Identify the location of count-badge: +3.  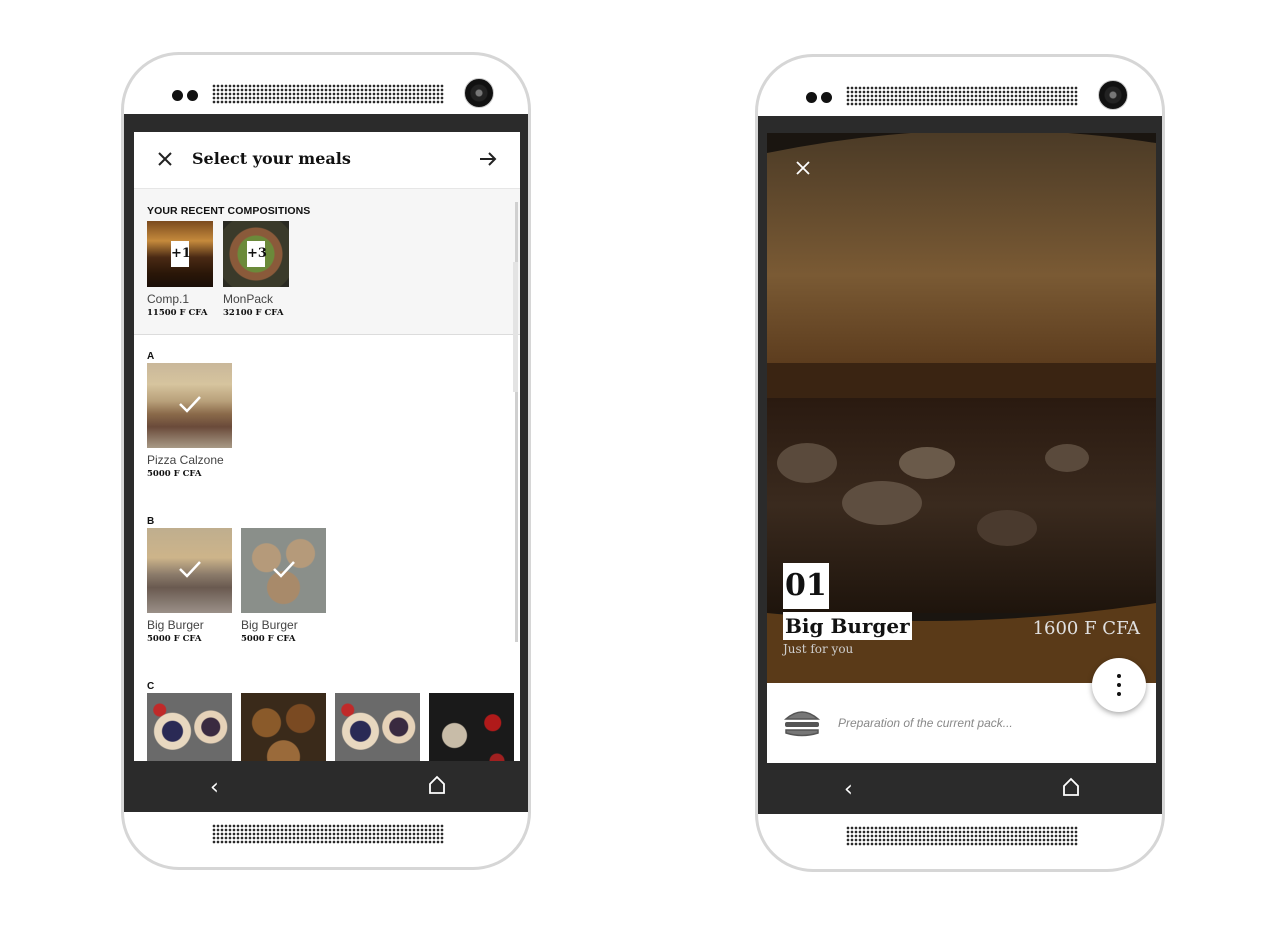
(257, 254).